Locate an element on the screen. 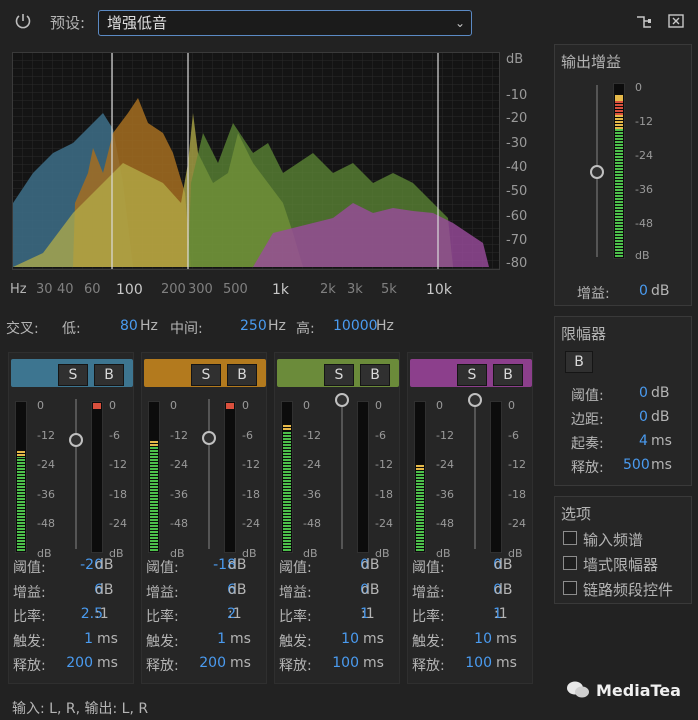 The image size is (698, 720). db-tick: -20 is located at coordinates (517, 118).